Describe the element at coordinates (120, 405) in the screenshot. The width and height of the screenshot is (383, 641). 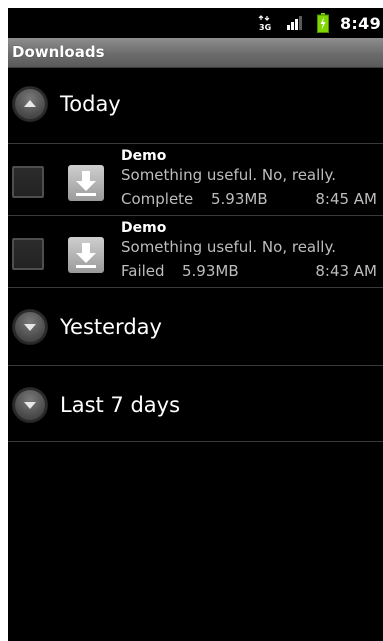
I see `group-label: Last 7 days` at that location.